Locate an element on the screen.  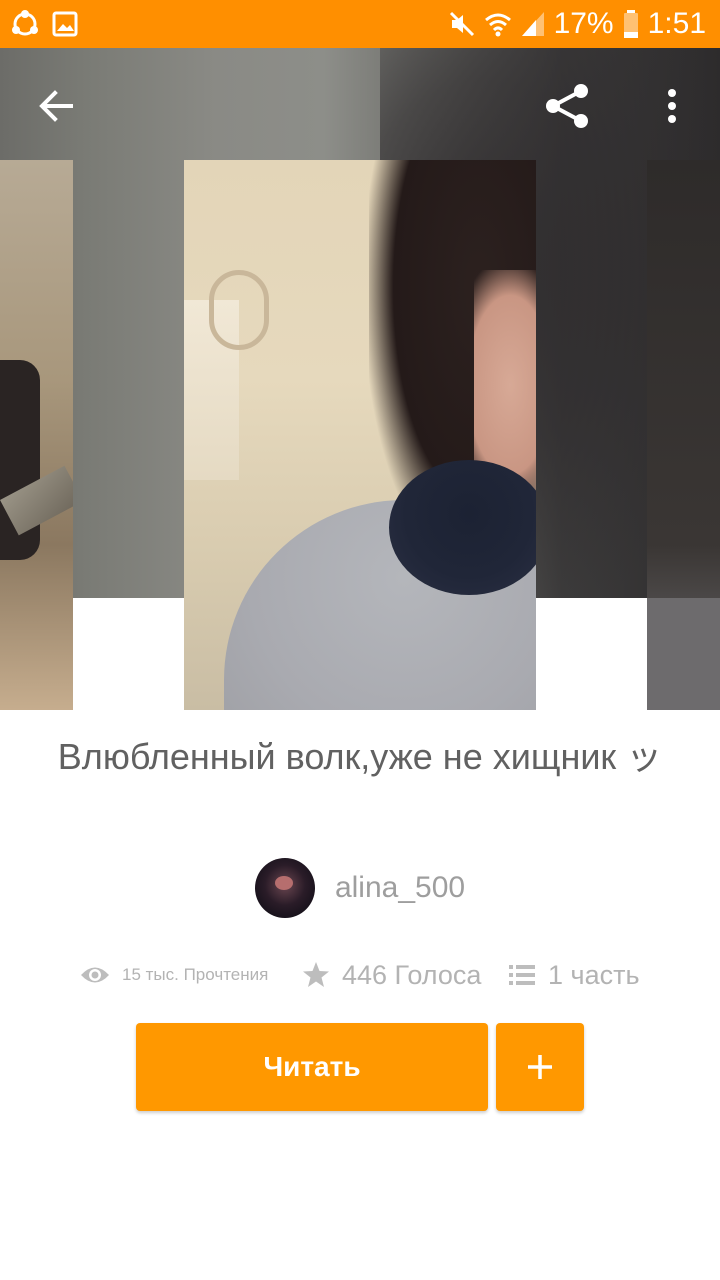
signal-icon is located at coordinates (532, 24).